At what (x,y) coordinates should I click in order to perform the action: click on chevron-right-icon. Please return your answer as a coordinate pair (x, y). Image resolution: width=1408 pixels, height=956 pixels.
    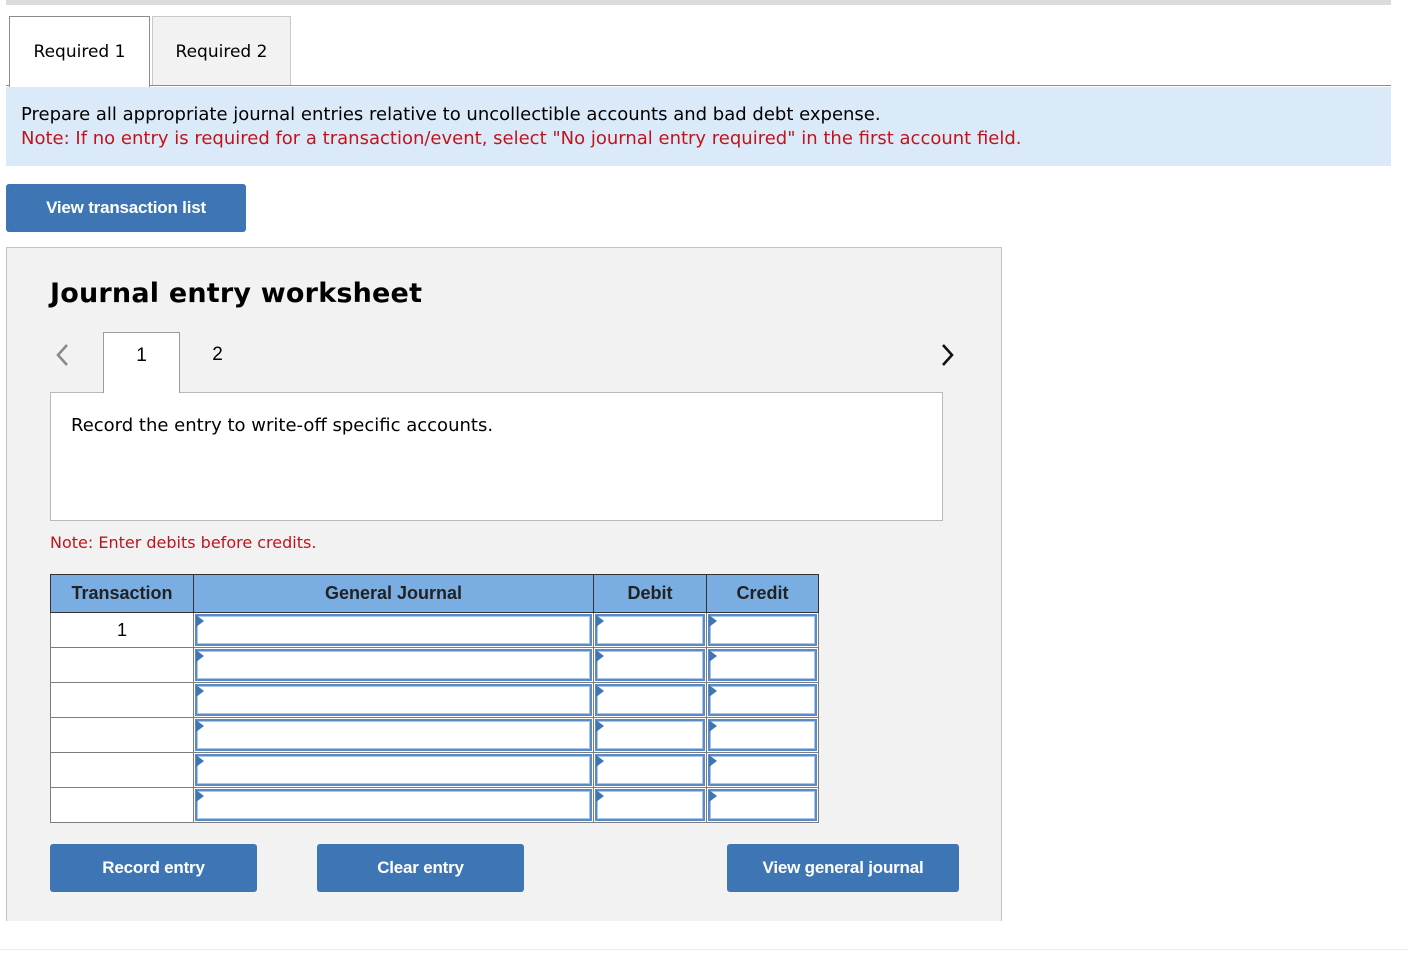
    Looking at the image, I should click on (948, 355).